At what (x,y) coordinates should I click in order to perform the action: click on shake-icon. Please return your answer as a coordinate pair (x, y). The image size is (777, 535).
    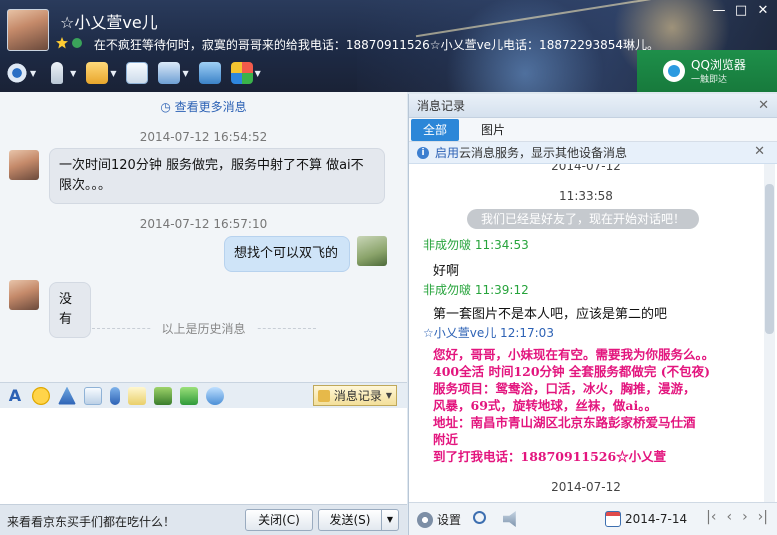
    Looking at the image, I should click on (67, 395).